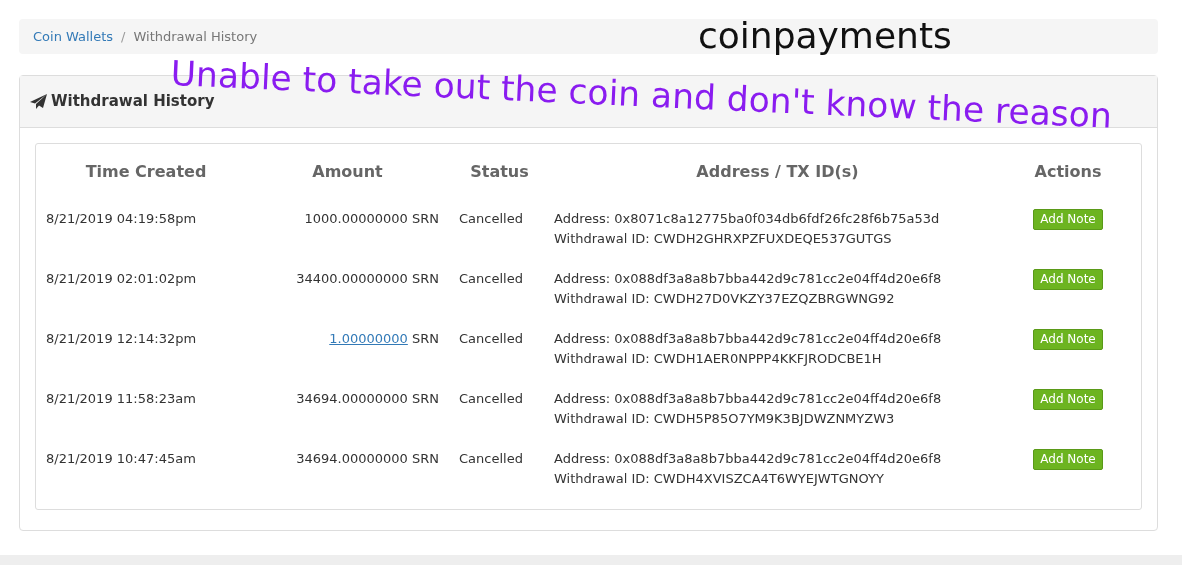 The image size is (1182, 565). What do you see at coordinates (195, 36) in the screenshot?
I see `breadcrumb-current: Withdrawal History` at bounding box center [195, 36].